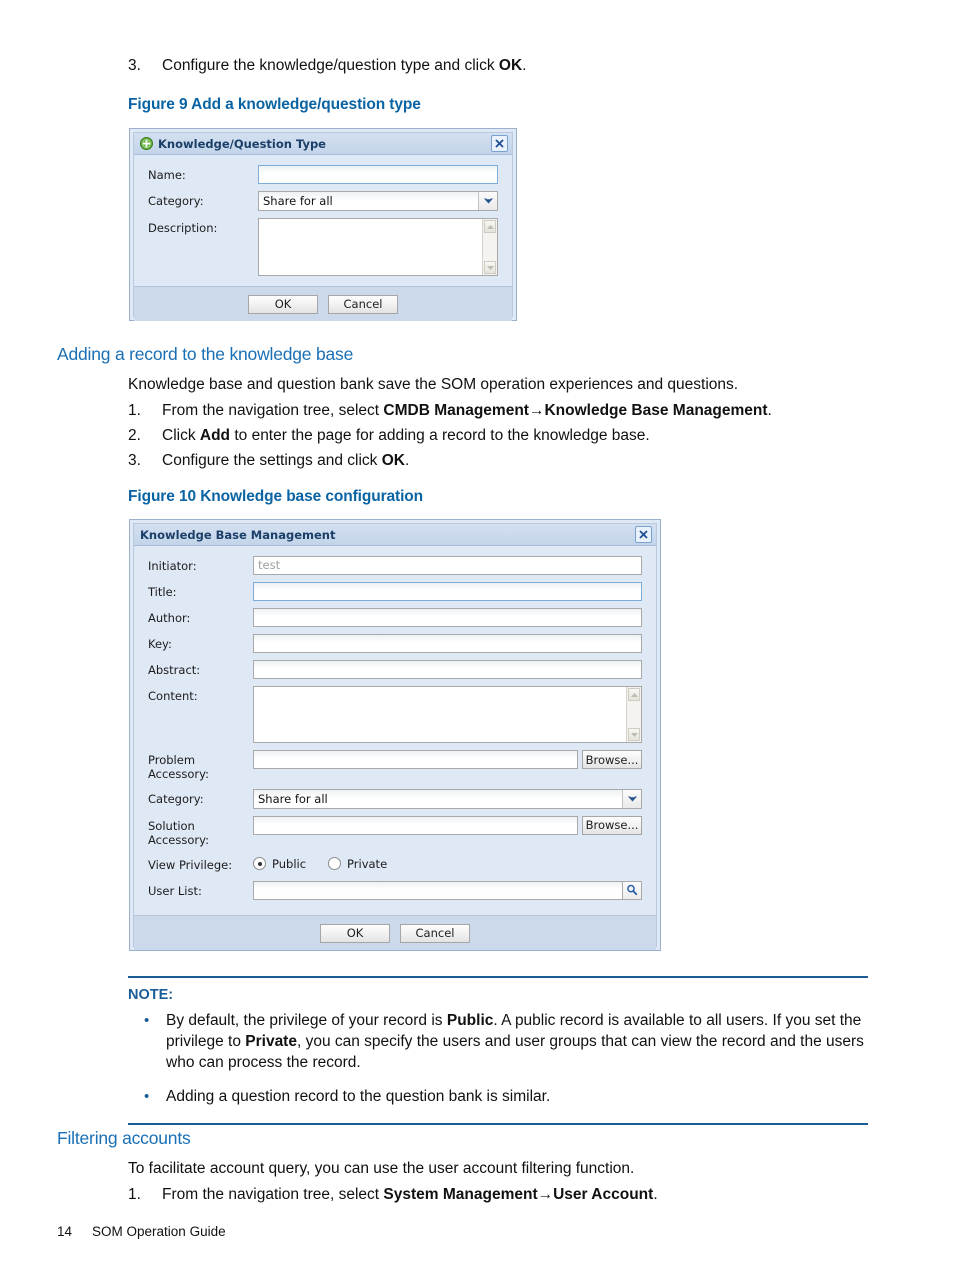  What do you see at coordinates (134, 460) in the screenshot?
I see `step-number: 3.` at bounding box center [134, 460].